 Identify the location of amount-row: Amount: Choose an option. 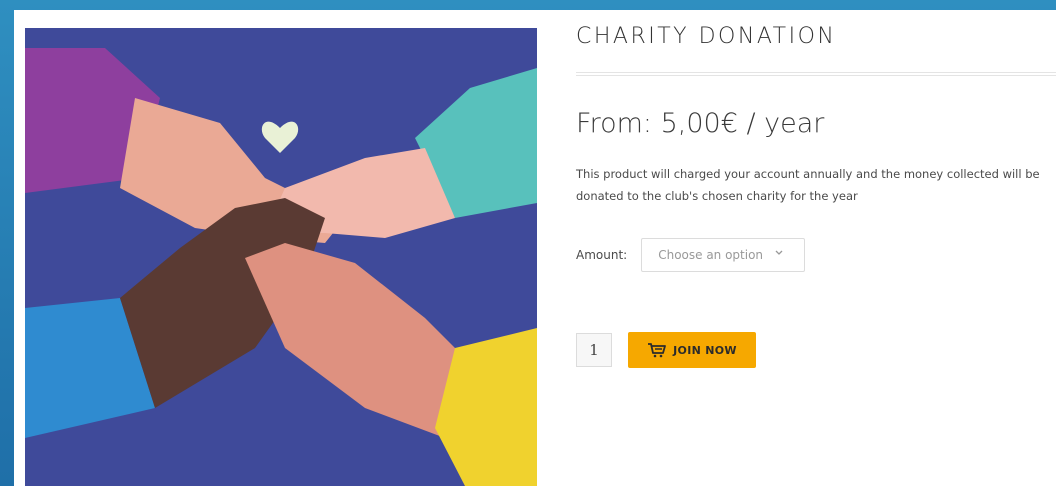
(691, 255).